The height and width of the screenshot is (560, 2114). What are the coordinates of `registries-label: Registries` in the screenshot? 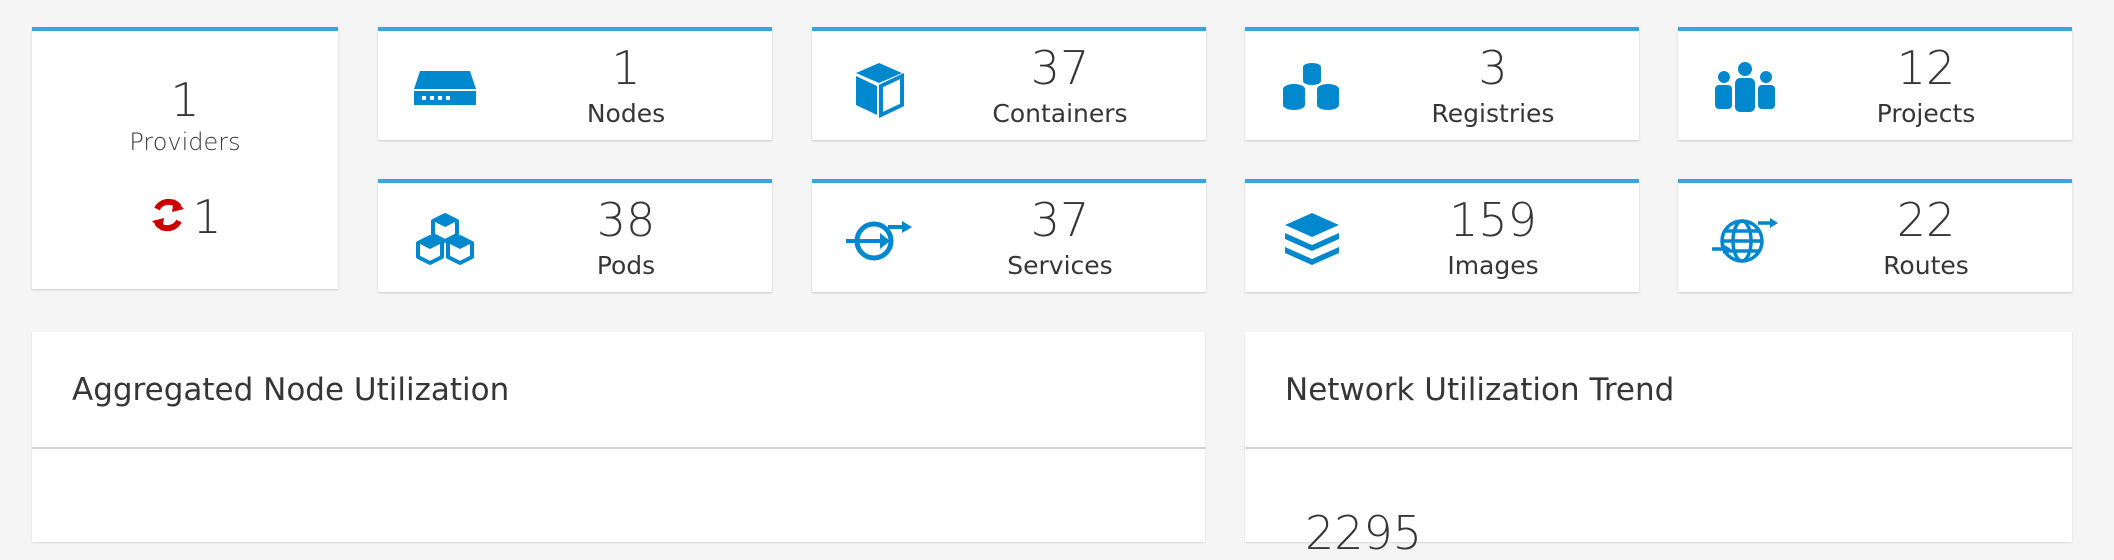 It's located at (1493, 113).